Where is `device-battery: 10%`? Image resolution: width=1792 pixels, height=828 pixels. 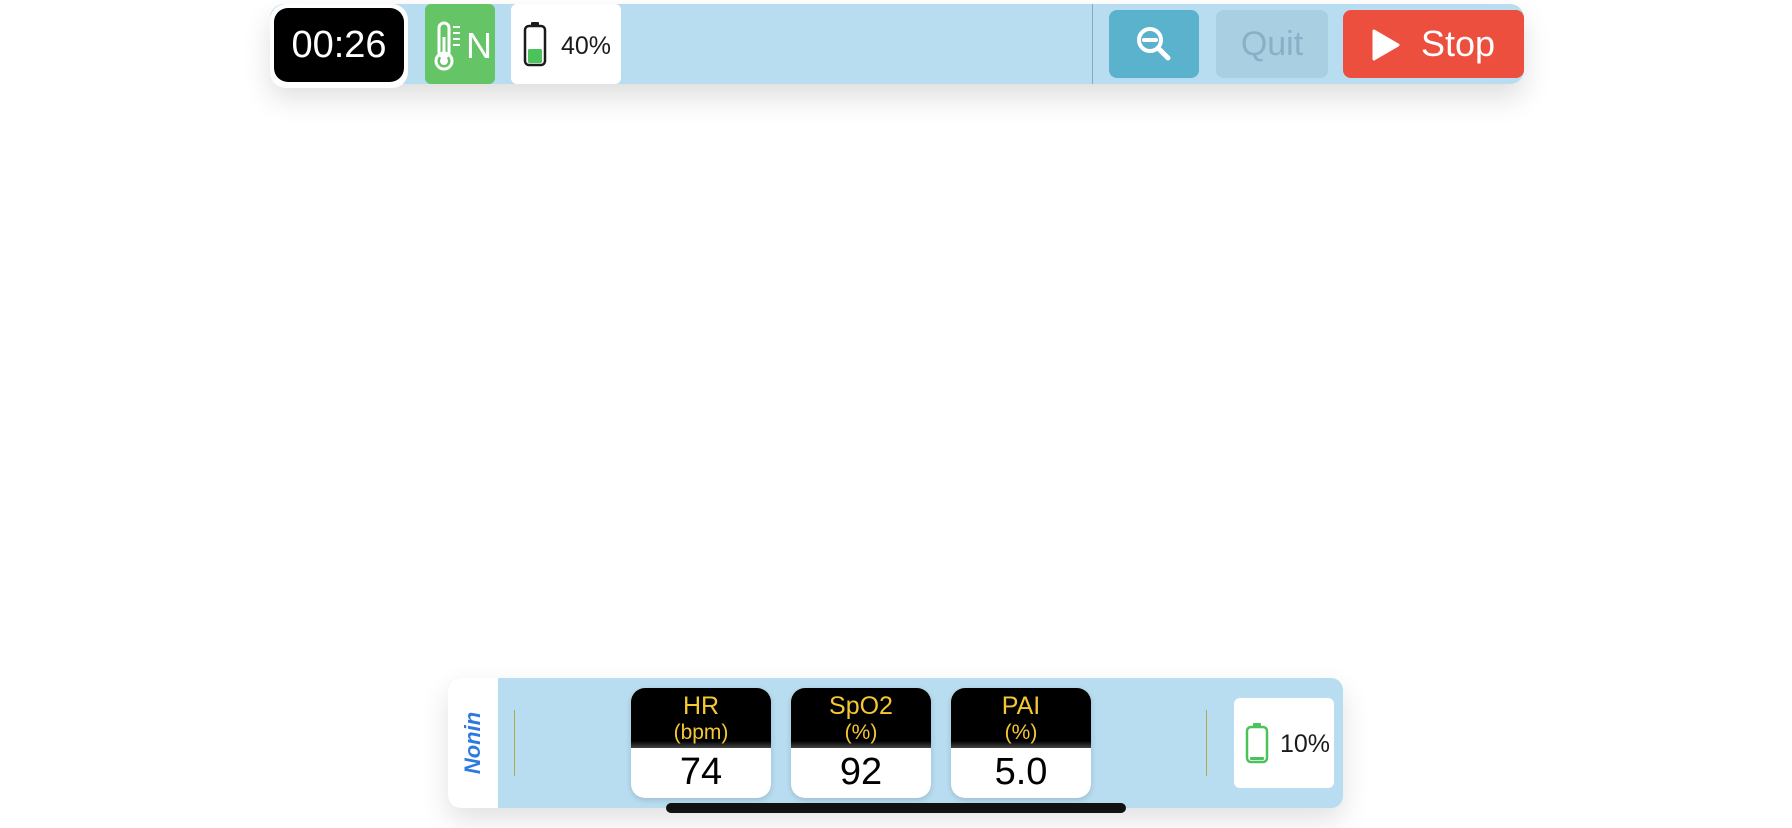
device-battery: 10% is located at coordinates (1284, 743).